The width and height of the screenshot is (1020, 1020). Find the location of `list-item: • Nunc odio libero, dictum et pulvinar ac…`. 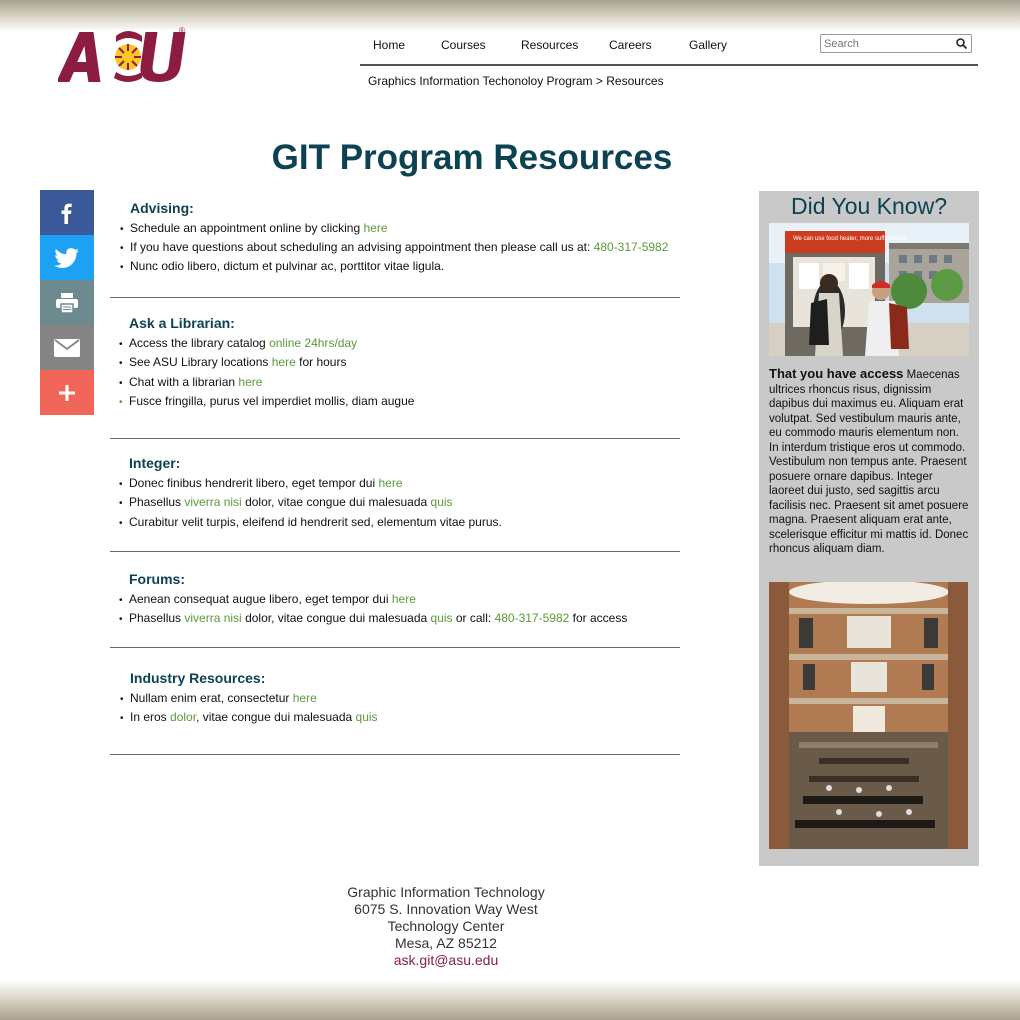

list-item: • Nunc odio libero, dictum et pulvinar ac… is located at coordinates (282, 266).